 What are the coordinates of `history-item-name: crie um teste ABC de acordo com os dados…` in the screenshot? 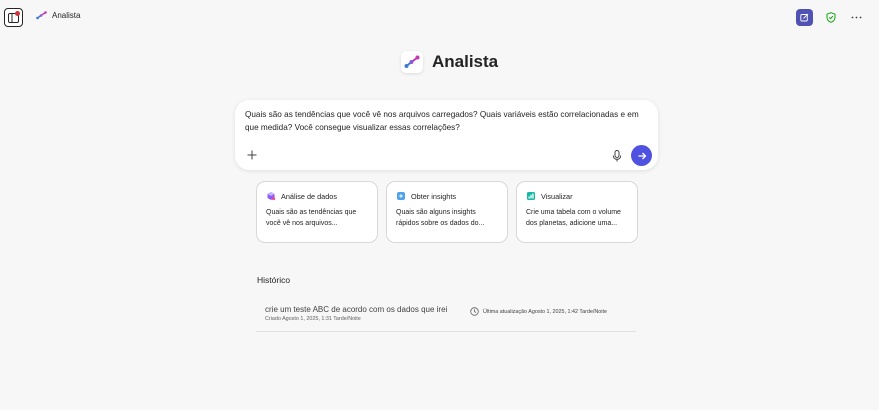 It's located at (356, 309).